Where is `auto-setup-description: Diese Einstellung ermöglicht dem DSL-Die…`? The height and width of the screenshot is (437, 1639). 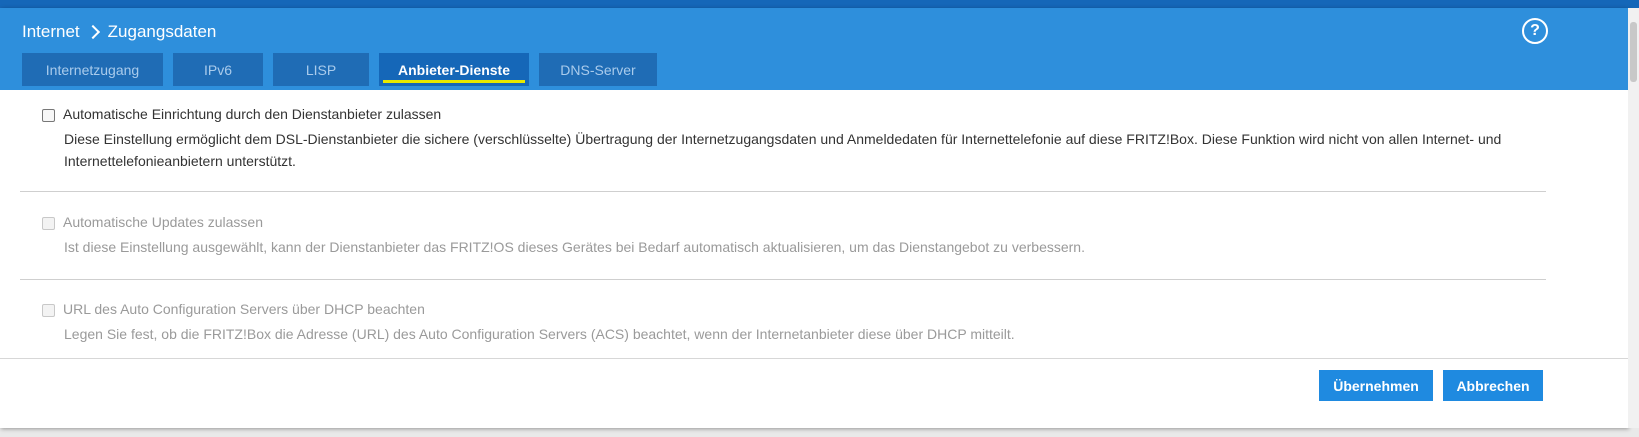 auto-setup-description: Diese Einstellung ermöglicht dem DSL-Die… is located at coordinates (783, 150).